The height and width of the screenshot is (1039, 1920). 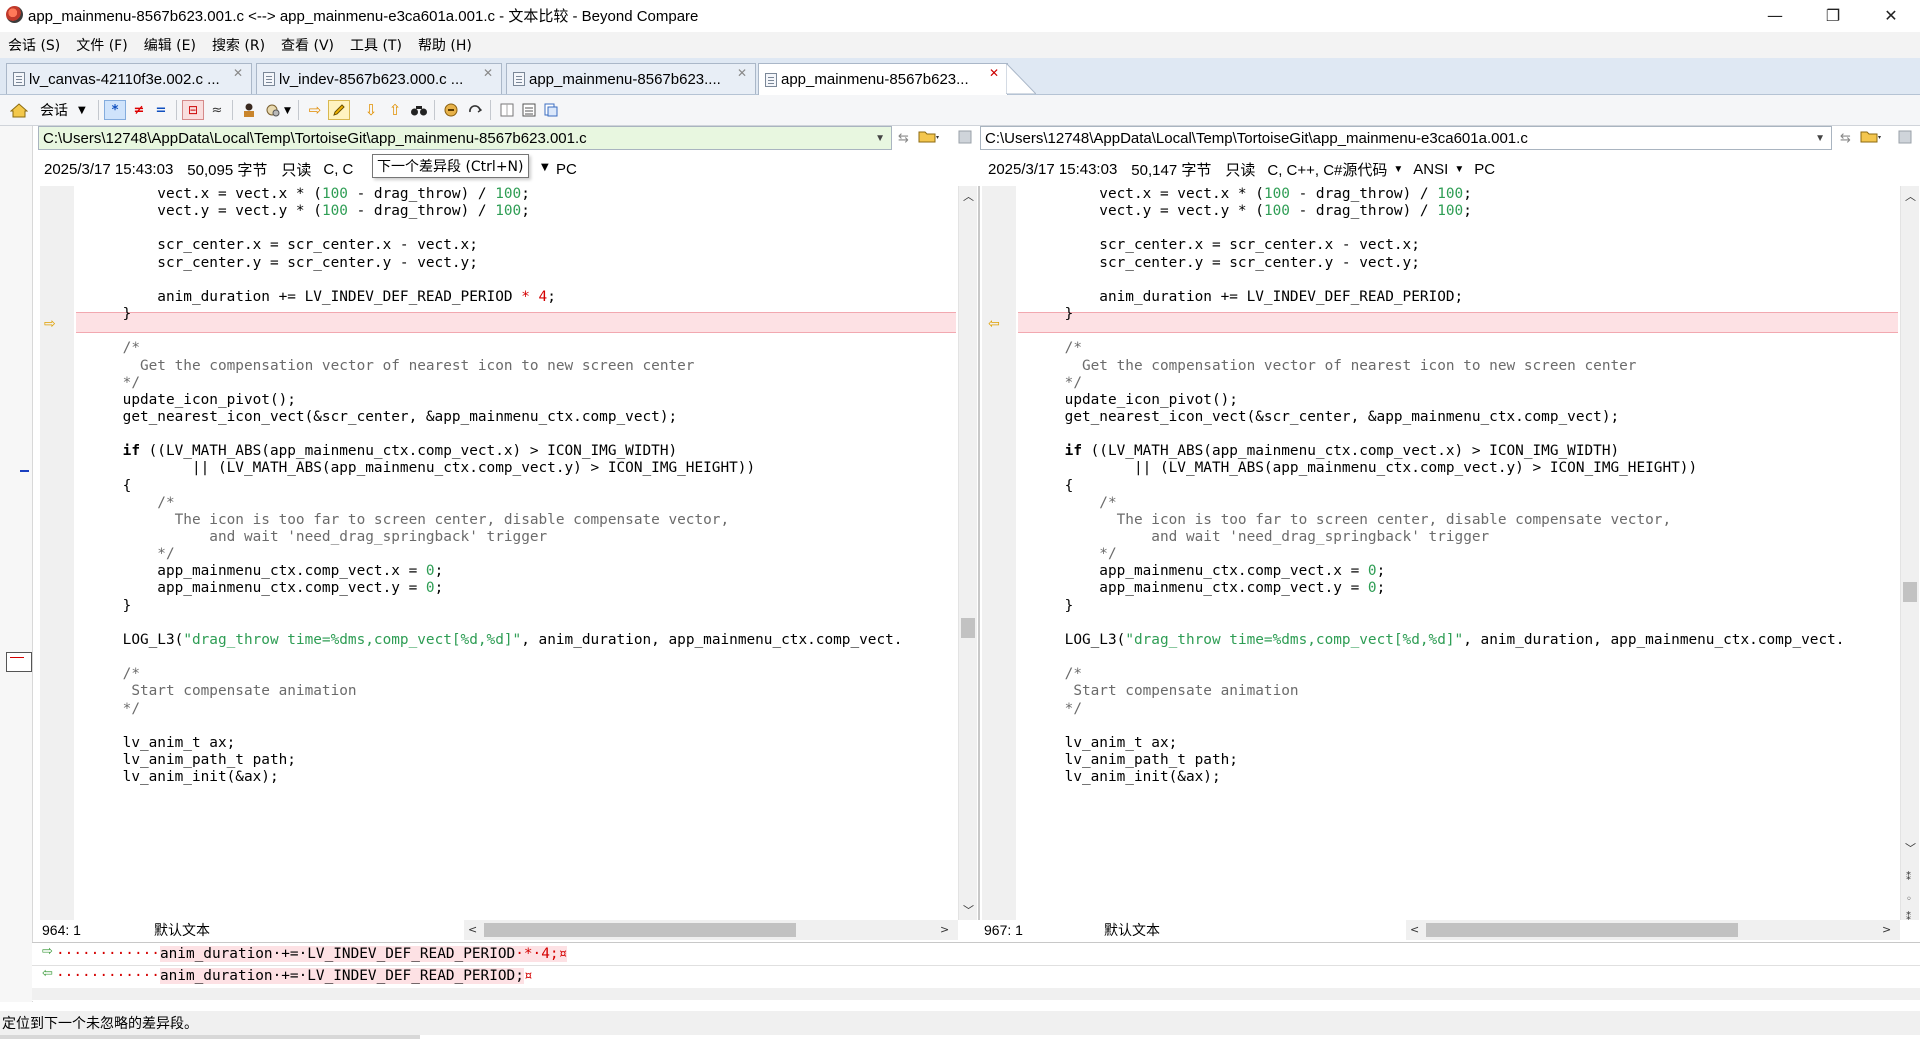 I want to click on find-icon, so click(x=419, y=110).